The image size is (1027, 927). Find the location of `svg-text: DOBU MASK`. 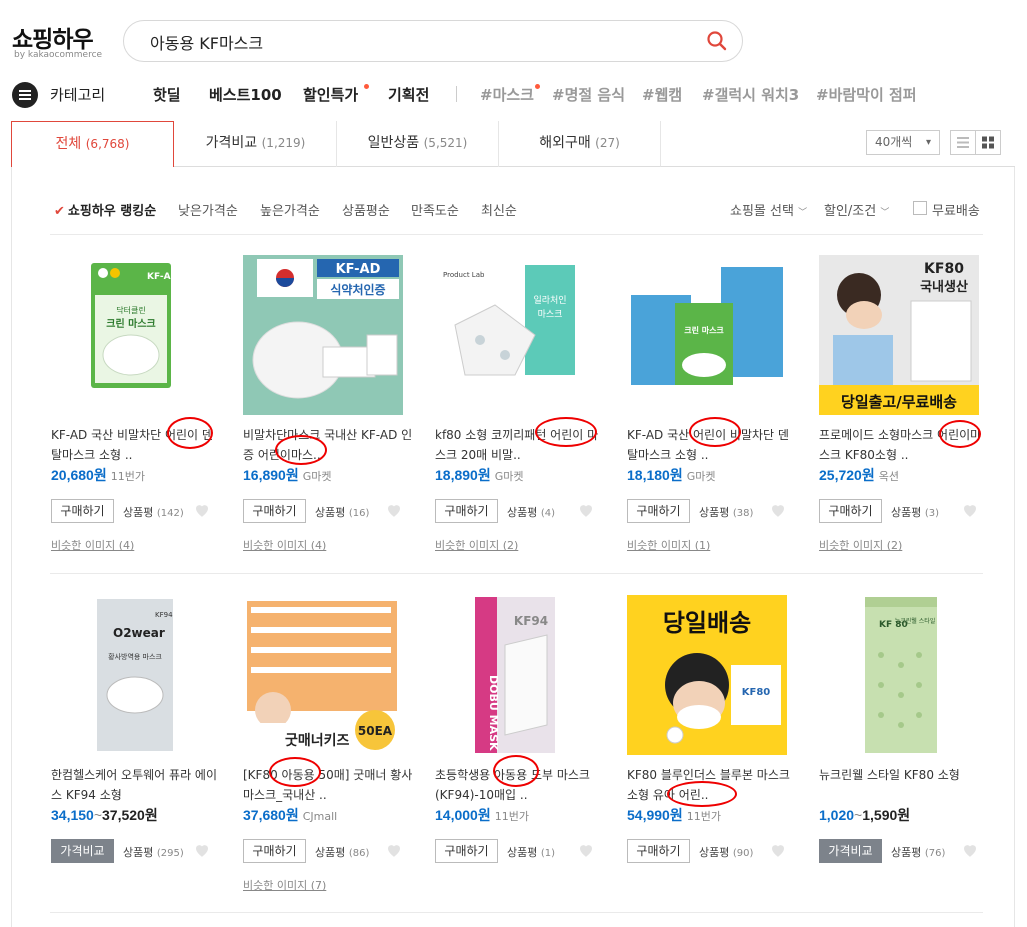

svg-text: DOBU MASK is located at coordinates (493, 713).